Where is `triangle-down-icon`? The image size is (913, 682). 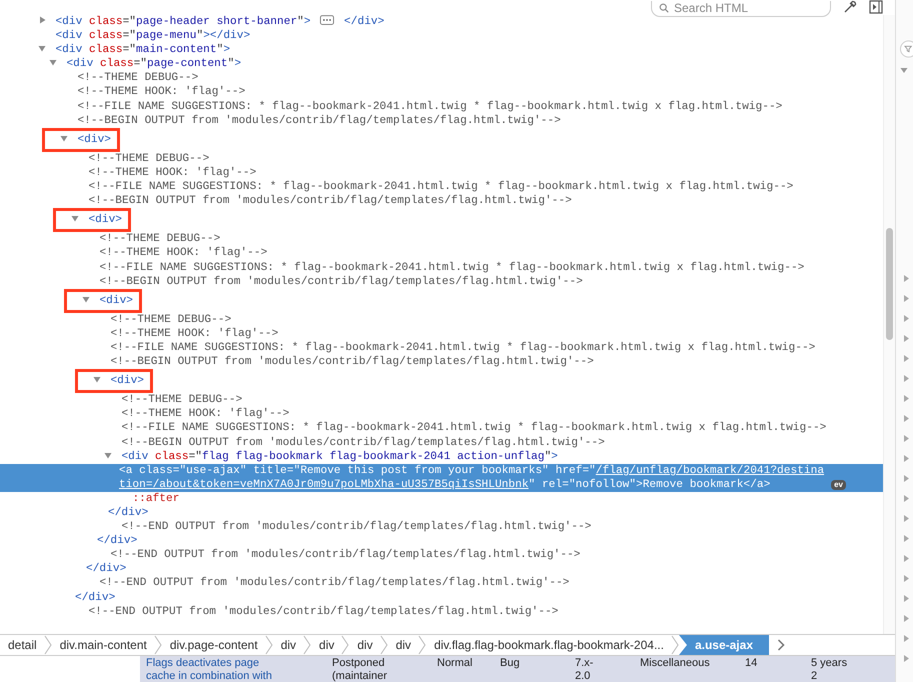
triangle-down-icon is located at coordinates (904, 70).